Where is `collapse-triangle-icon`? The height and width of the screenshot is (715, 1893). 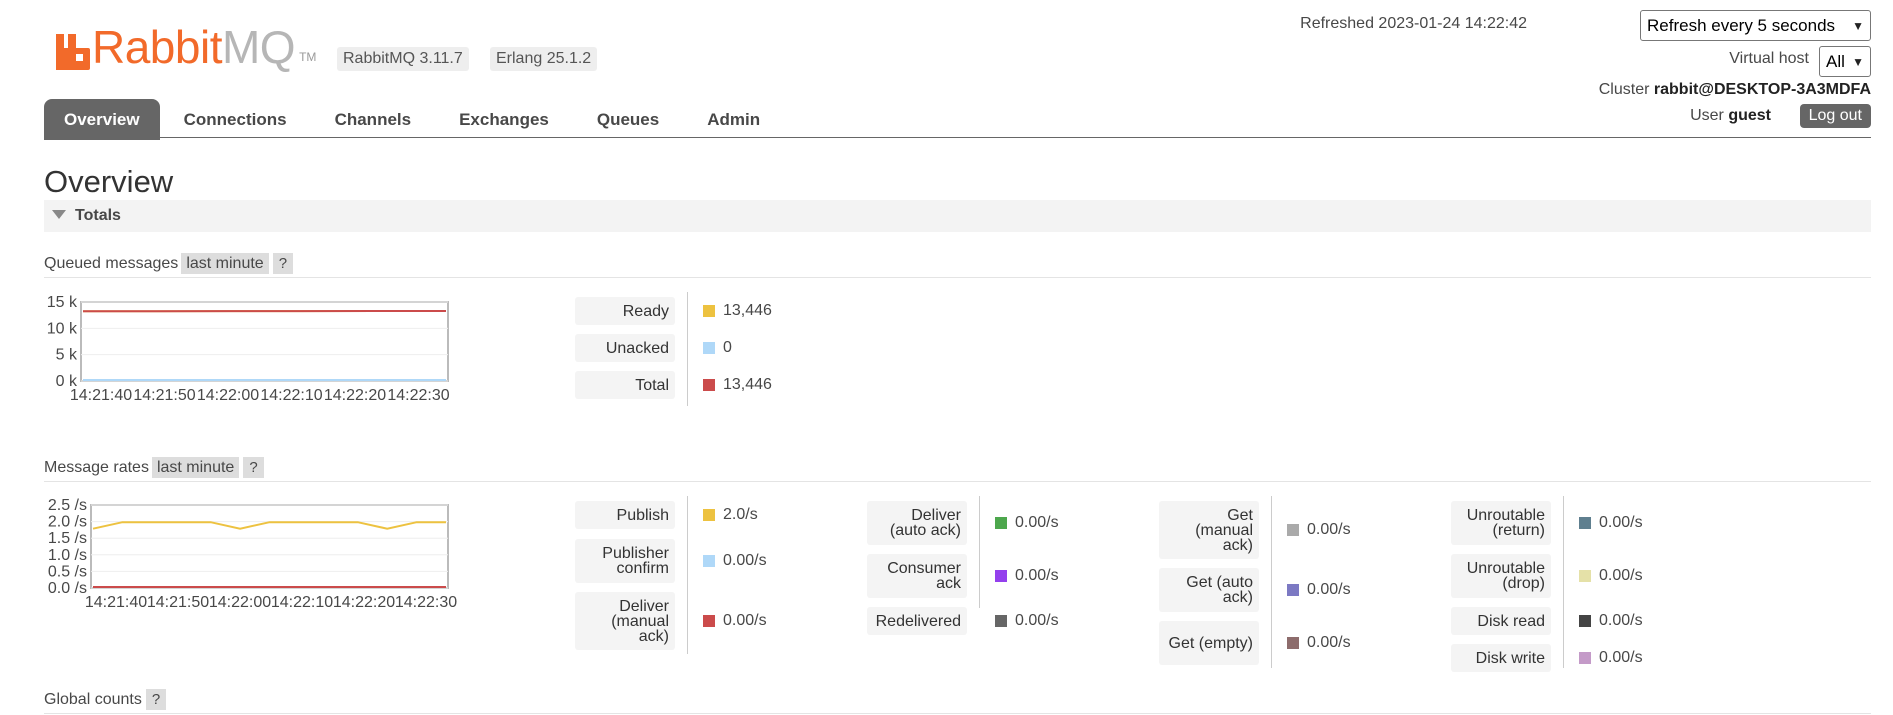 collapse-triangle-icon is located at coordinates (59, 214).